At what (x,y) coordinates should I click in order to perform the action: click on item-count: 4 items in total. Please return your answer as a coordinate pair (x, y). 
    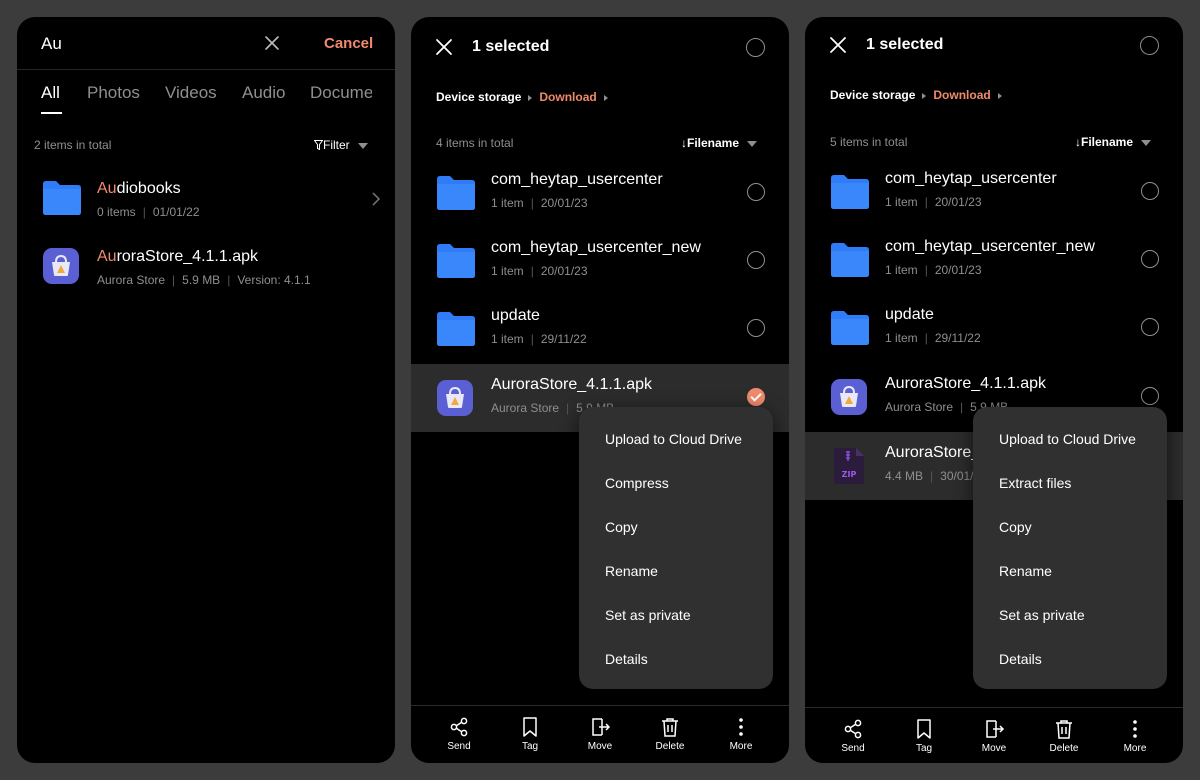
    Looking at the image, I should click on (475, 143).